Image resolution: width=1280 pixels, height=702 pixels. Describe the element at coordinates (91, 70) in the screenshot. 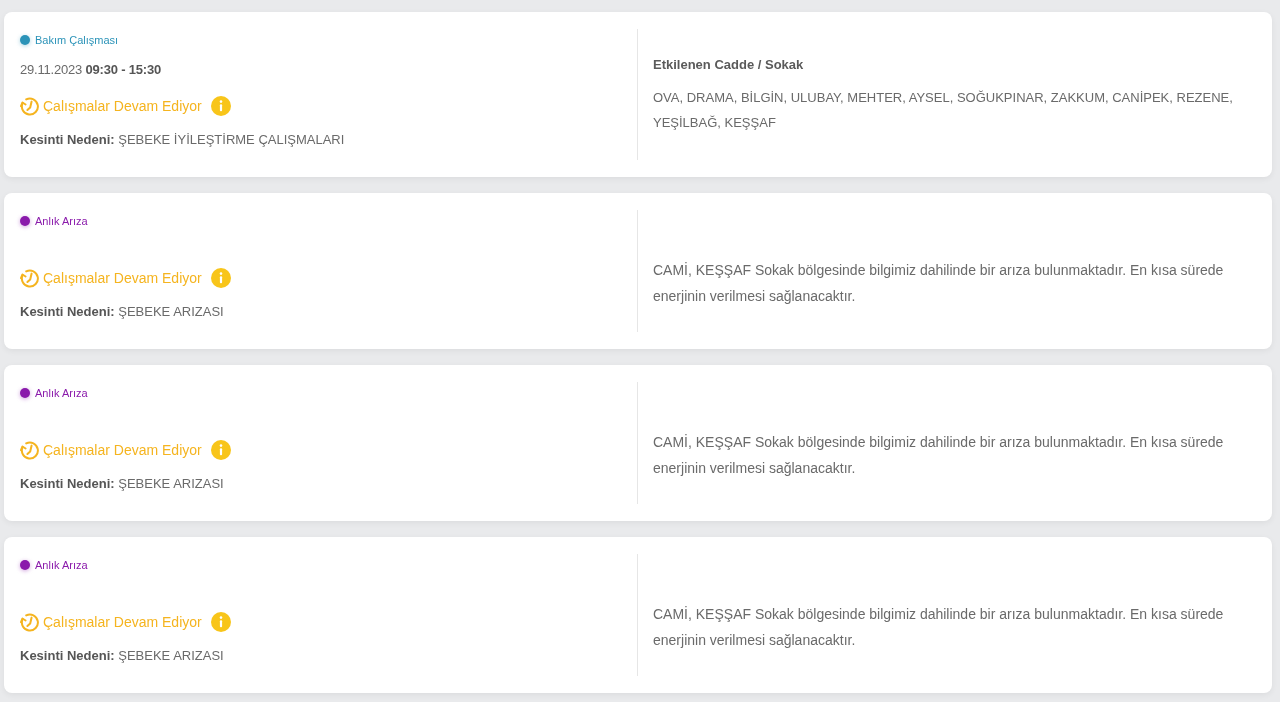

I see `outage-schedule: 29.11.2023 09:30 - 15:30` at that location.